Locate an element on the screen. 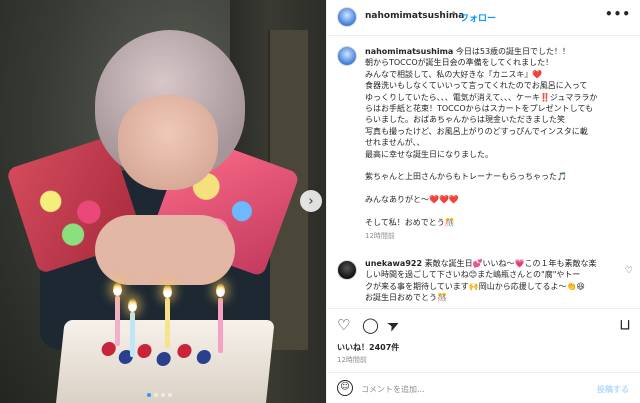 This screenshot has height=403, width=640. share-icon: ➤ is located at coordinates (393, 325).